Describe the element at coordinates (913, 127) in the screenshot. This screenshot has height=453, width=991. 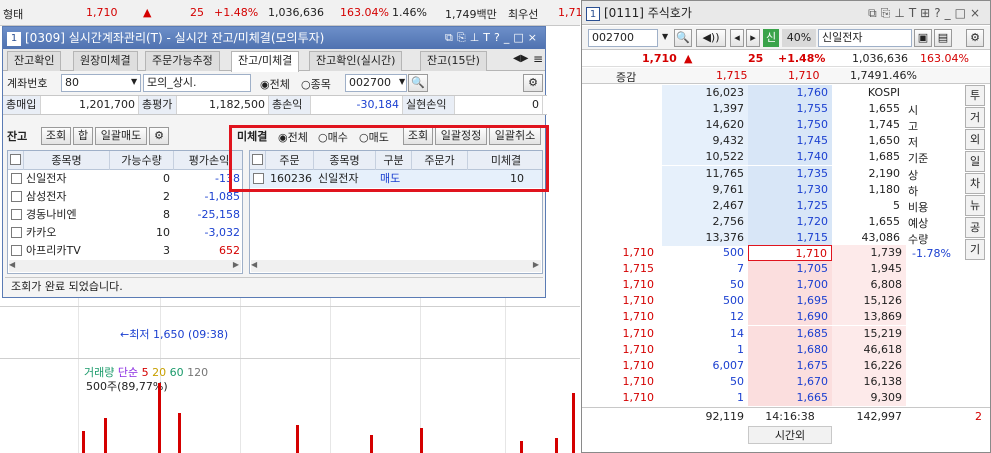
I see `info-label: 고` at that location.